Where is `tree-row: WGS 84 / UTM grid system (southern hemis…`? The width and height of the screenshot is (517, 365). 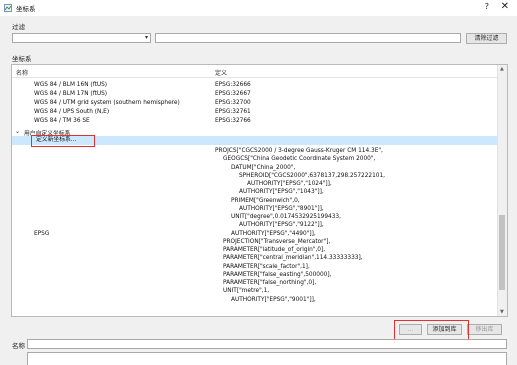
tree-row: WGS 84 / UTM grid system (southern hemis… is located at coordinates (255, 103).